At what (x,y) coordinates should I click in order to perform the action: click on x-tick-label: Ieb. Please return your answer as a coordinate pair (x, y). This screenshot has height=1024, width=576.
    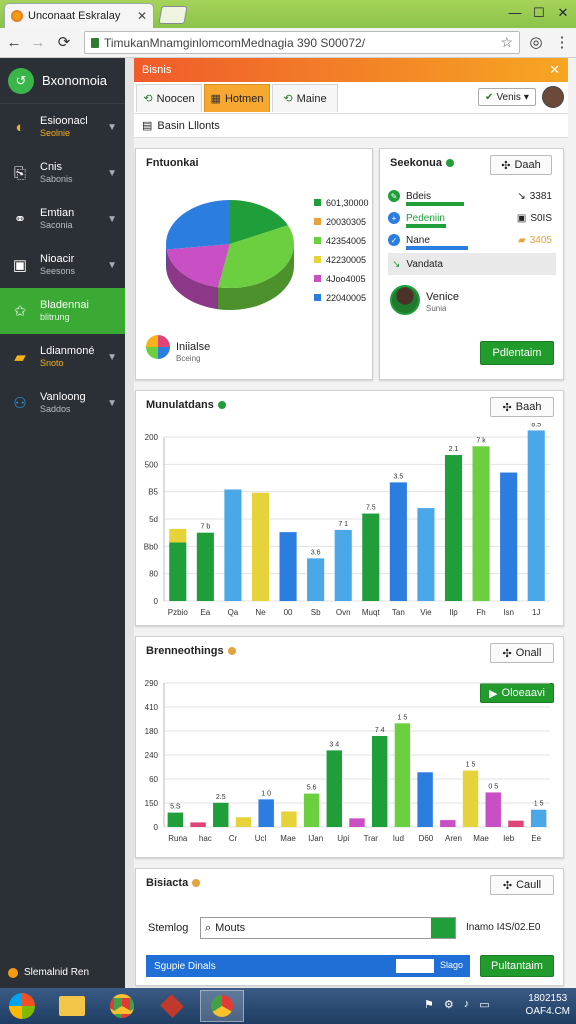
    Looking at the image, I should click on (509, 838).